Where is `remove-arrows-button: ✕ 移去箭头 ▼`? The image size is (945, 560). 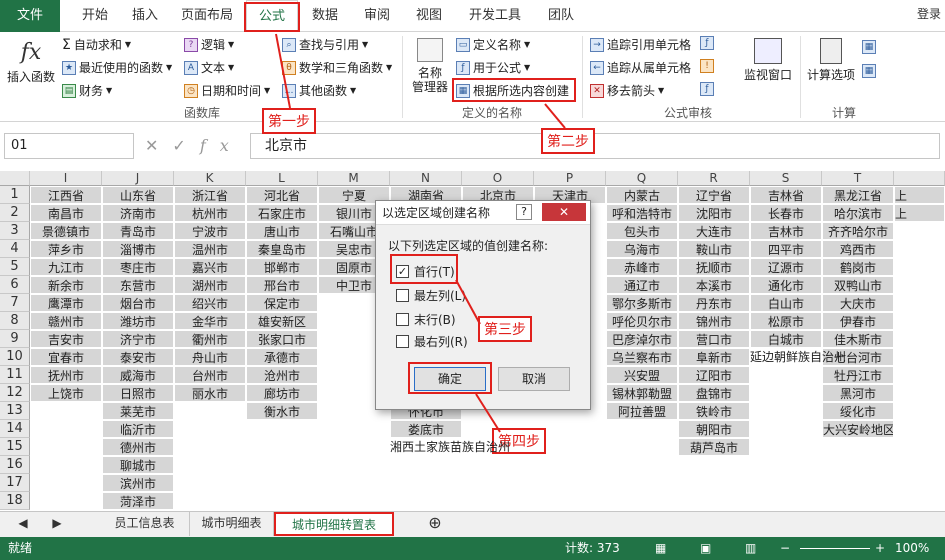 remove-arrows-button: ✕ 移去箭头 ▼ is located at coordinates (627, 90).